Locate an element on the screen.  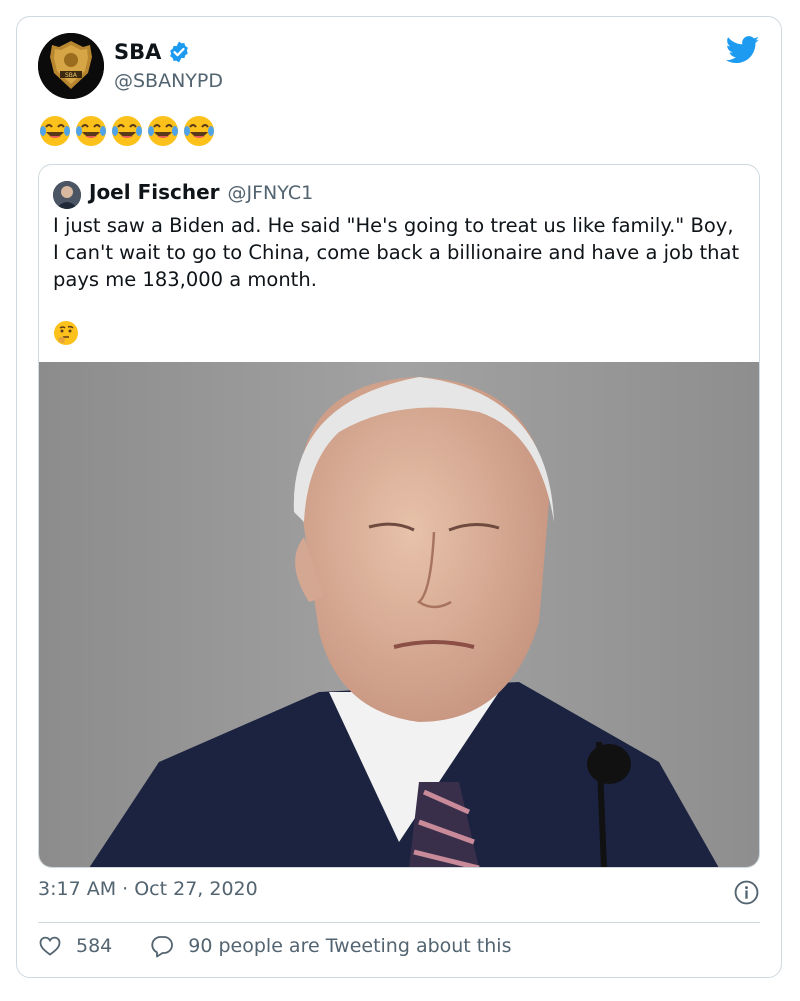
quoted-author-handle: @JFNYC1 is located at coordinates (270, 193).